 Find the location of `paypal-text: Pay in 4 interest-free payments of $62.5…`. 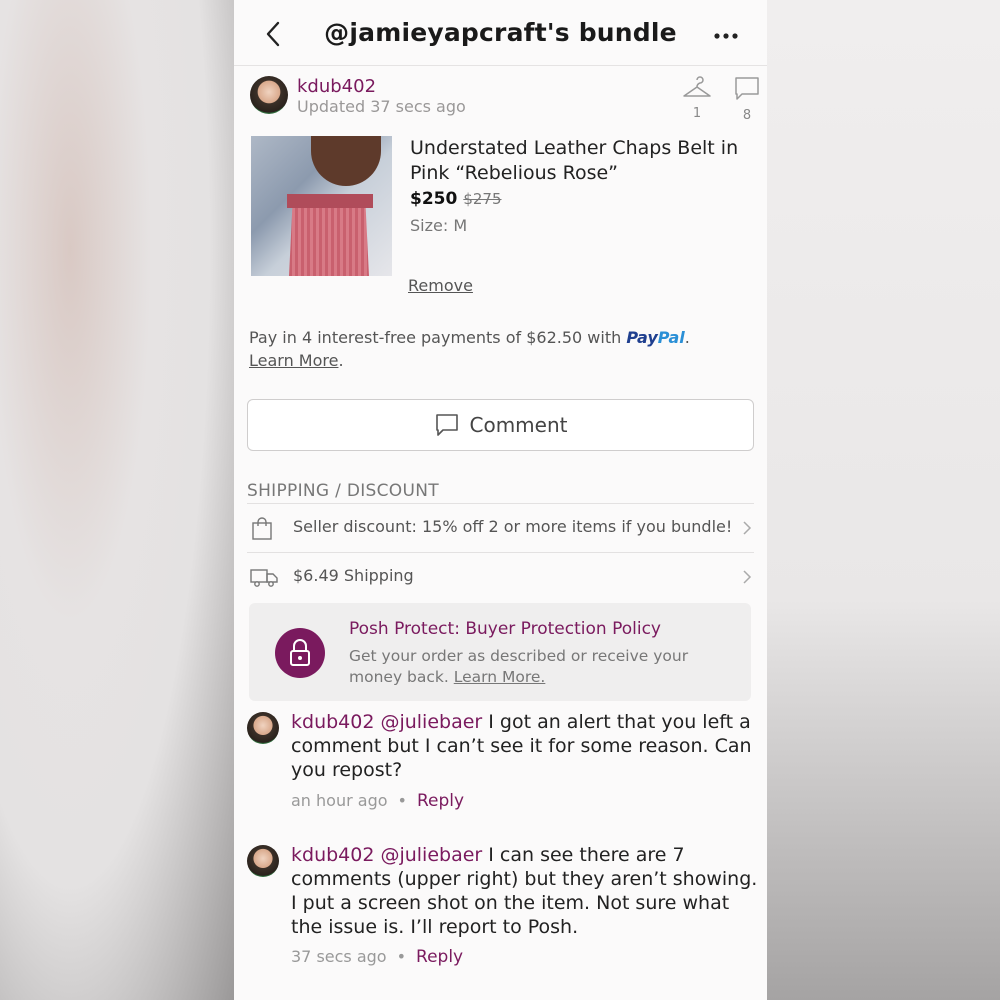

paypal-text: Pay in 4 interest-free payments of $62.5… is located at coordinates (438, 337).